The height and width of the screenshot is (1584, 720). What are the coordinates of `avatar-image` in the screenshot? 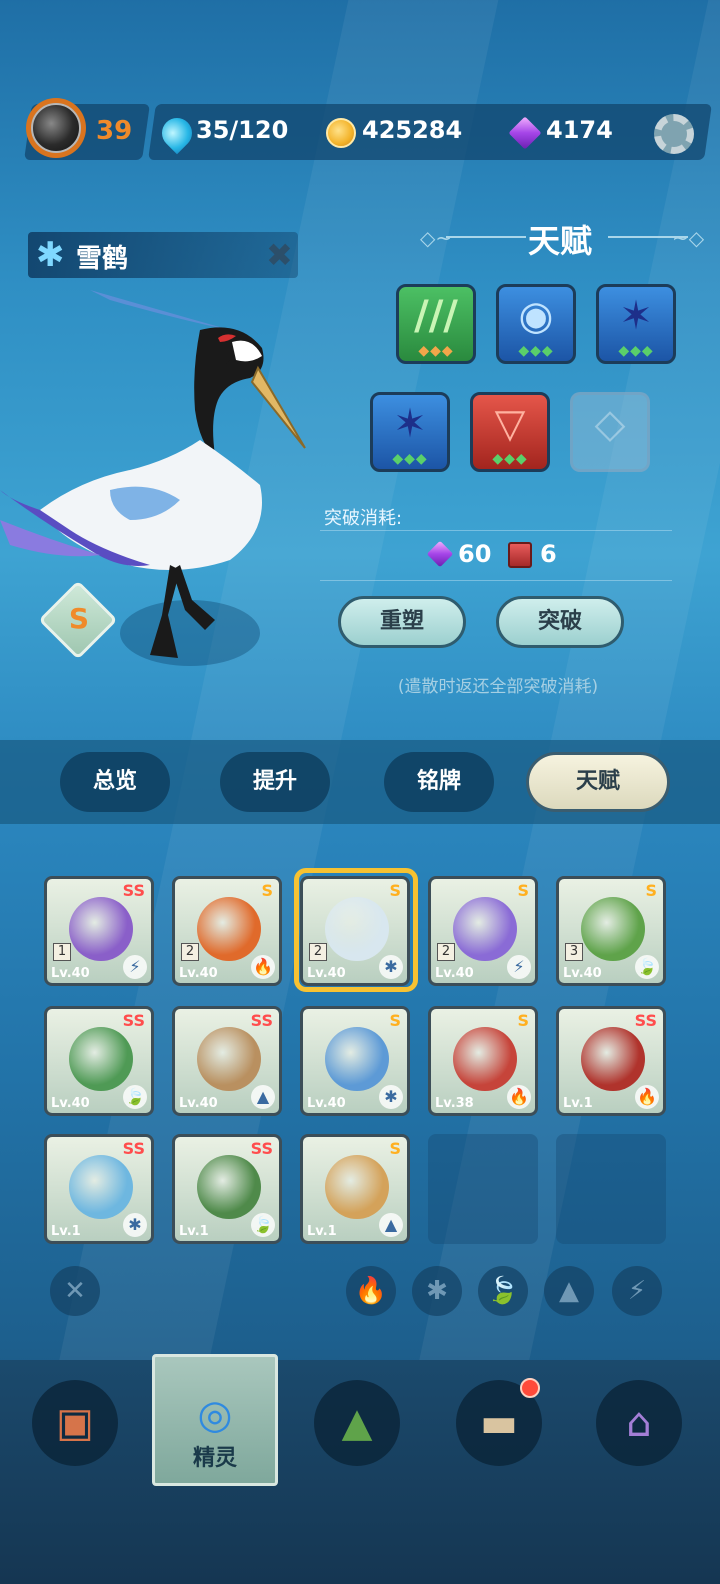 It's located at (56, 128).